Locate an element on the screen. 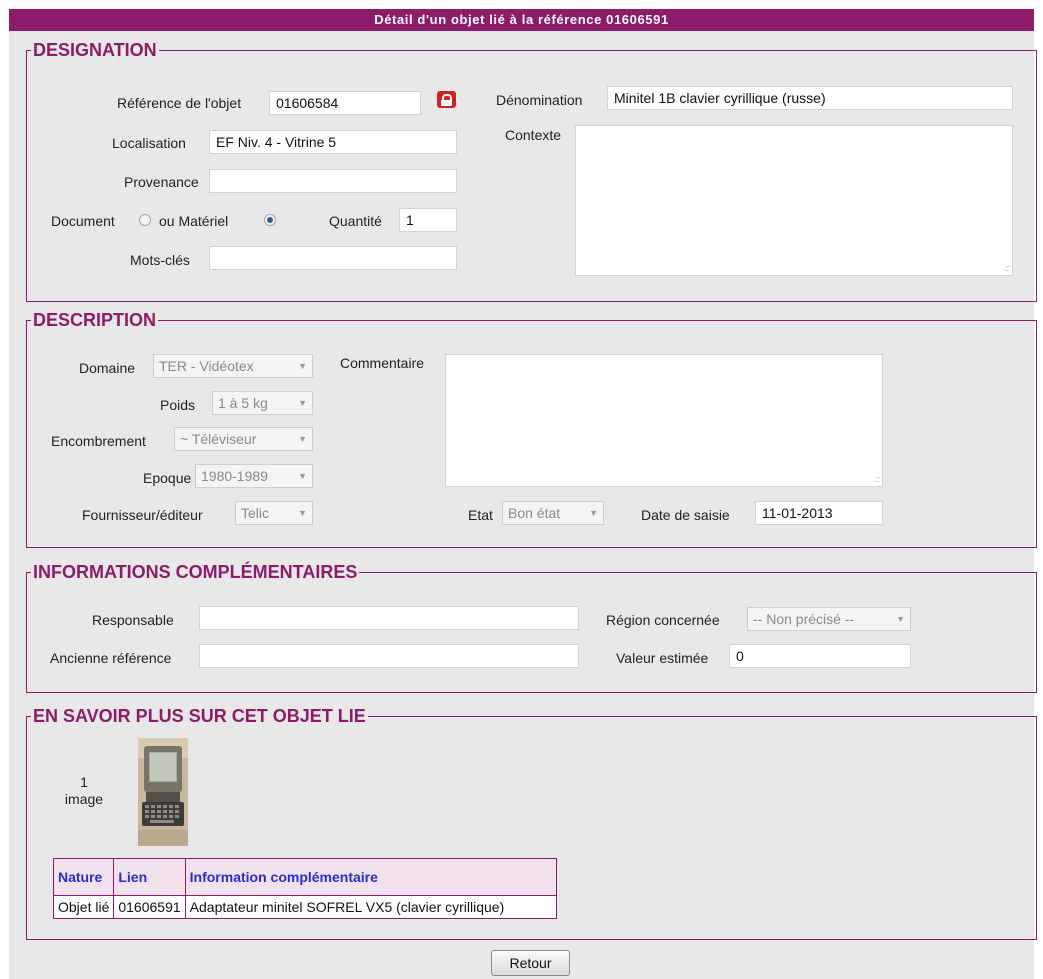 Image resolution: width=1043 pixels, height=979 pixels. commentaire-label: Commentaire is located at coordinates (382, 363).